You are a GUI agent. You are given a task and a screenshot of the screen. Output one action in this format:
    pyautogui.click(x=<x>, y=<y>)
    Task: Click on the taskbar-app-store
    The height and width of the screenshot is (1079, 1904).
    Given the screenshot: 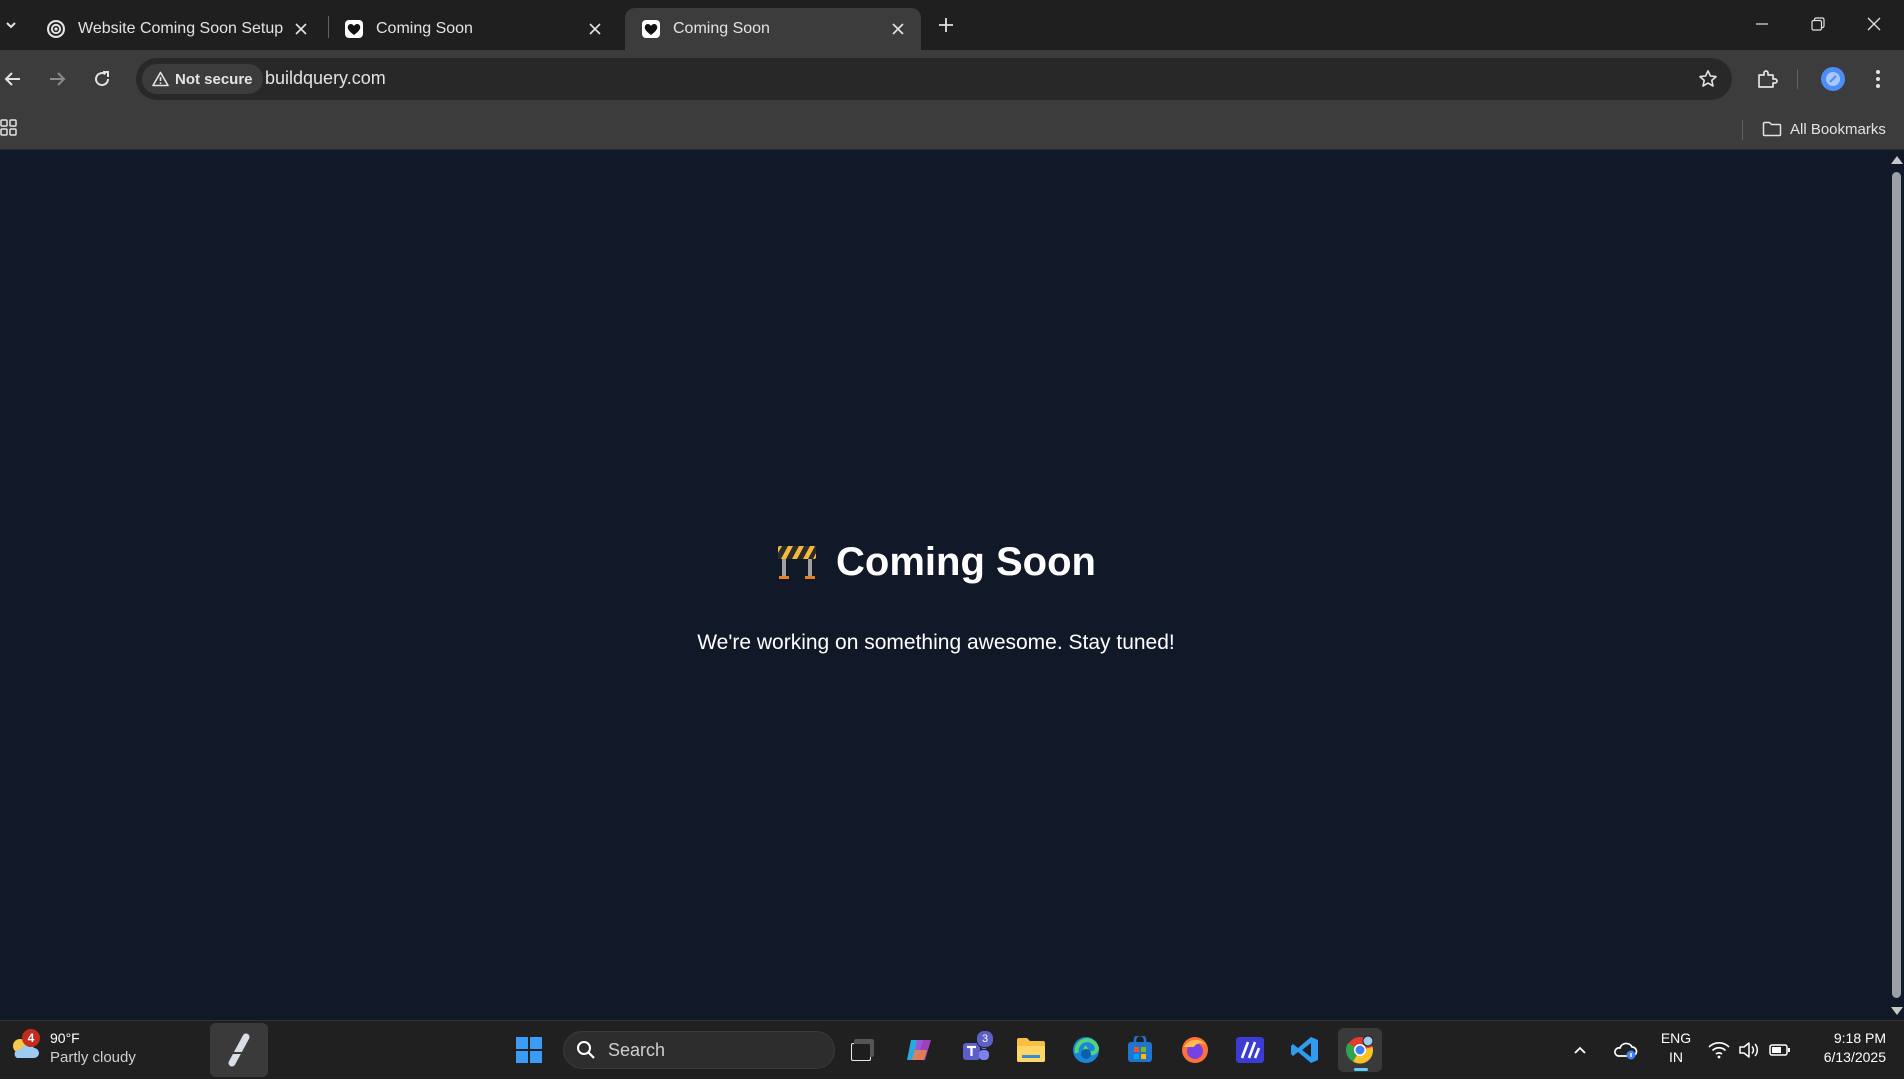 What is the action you would take?
    pyautogui.click(x=1140, y=1050)
    